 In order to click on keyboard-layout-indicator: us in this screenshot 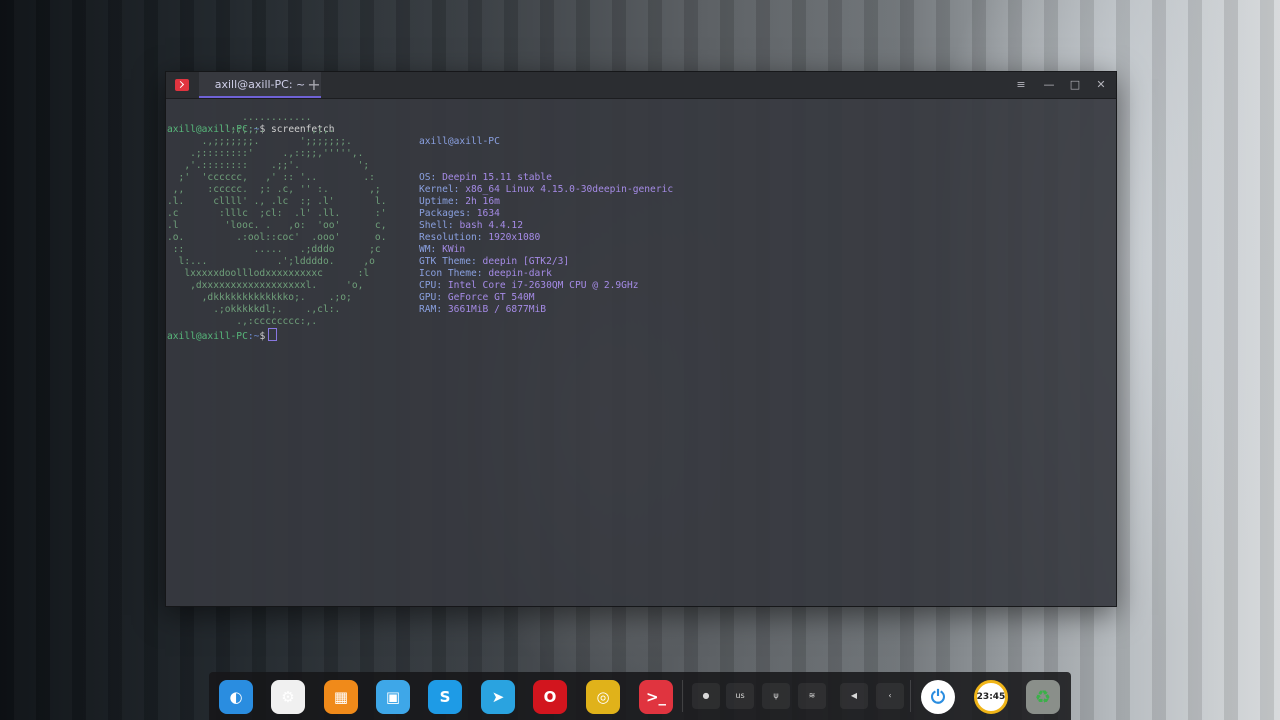, I will do `click(740, 696)`.